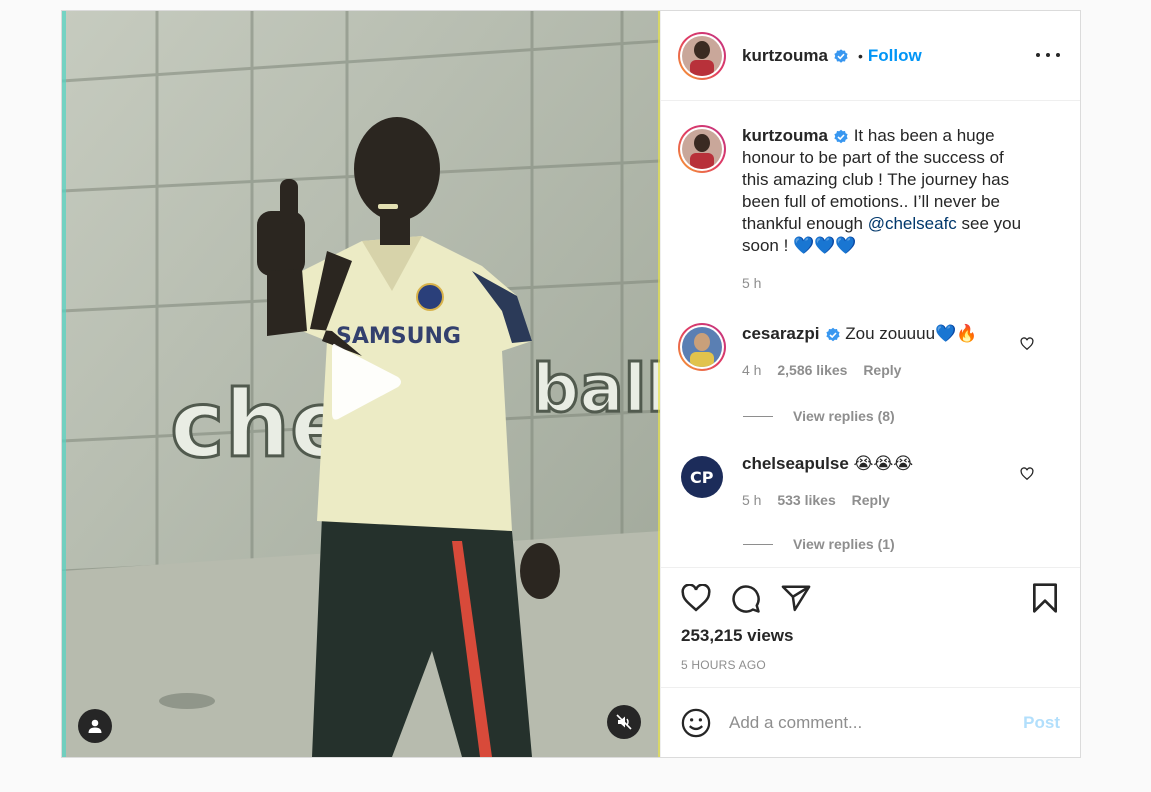 The width and height of the screenshot is (1151, 792). Describe the element at coordinates (895, 56) in the screenshot. I see `follow-button: Follow` at that location.